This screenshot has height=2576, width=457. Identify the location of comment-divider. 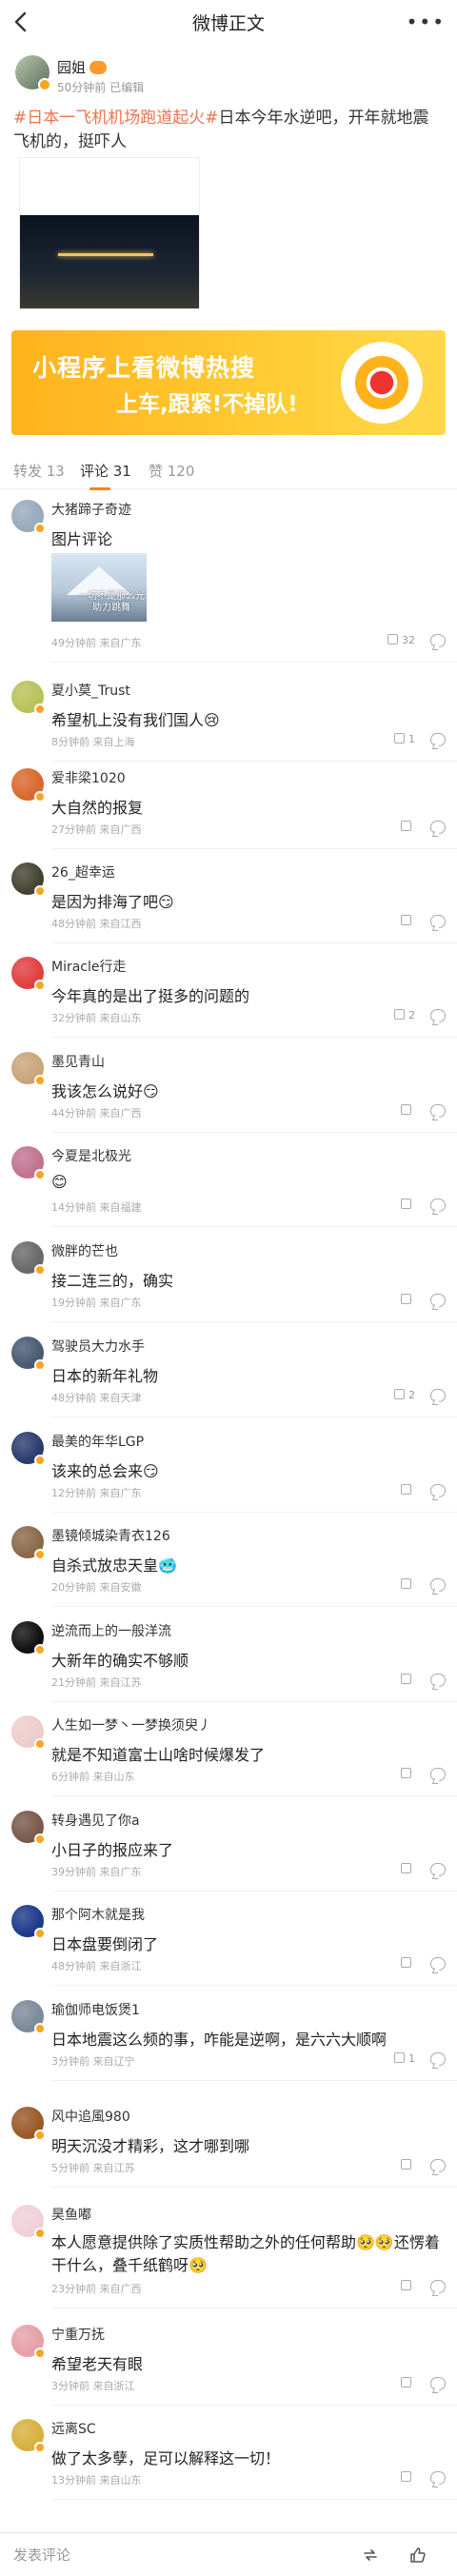
(254, 762).